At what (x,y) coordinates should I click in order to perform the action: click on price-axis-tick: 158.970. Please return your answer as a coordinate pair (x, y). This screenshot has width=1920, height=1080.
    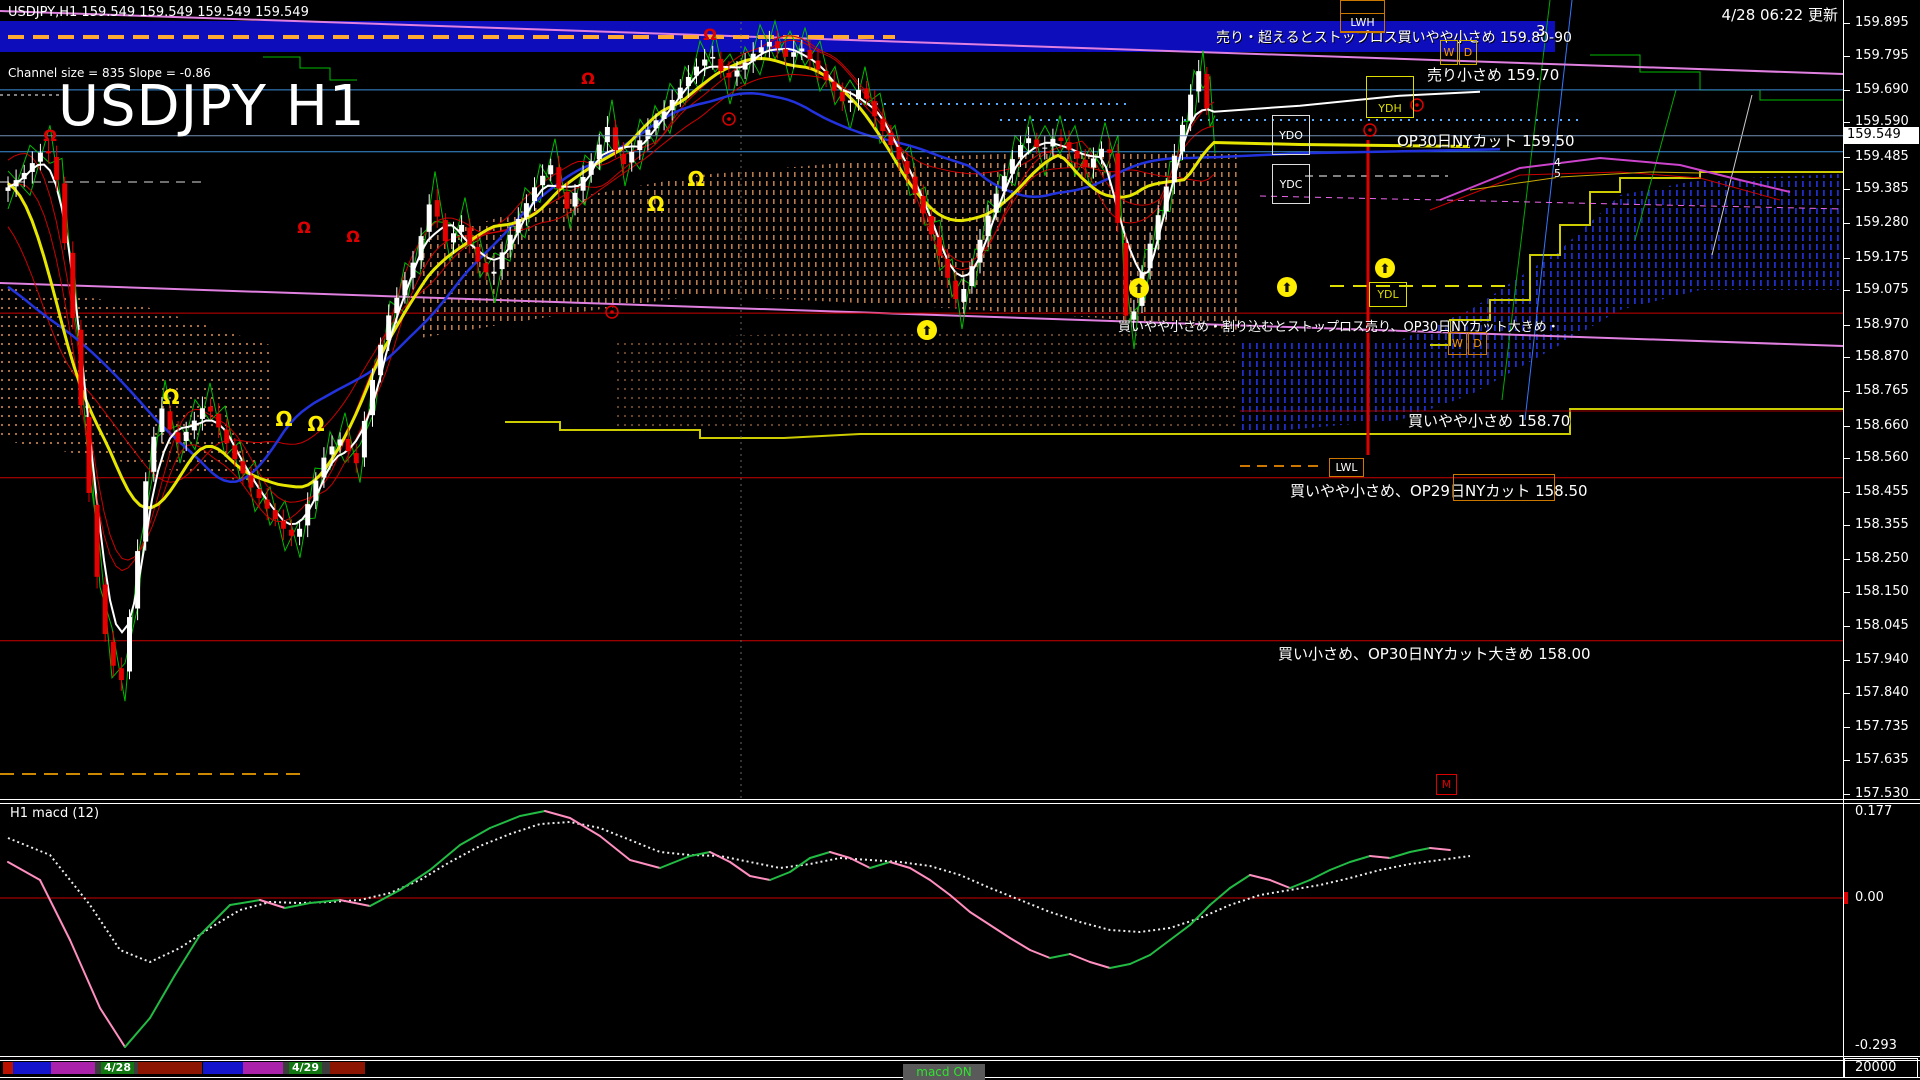
    Looking at the image, I should click on (1876, 324).